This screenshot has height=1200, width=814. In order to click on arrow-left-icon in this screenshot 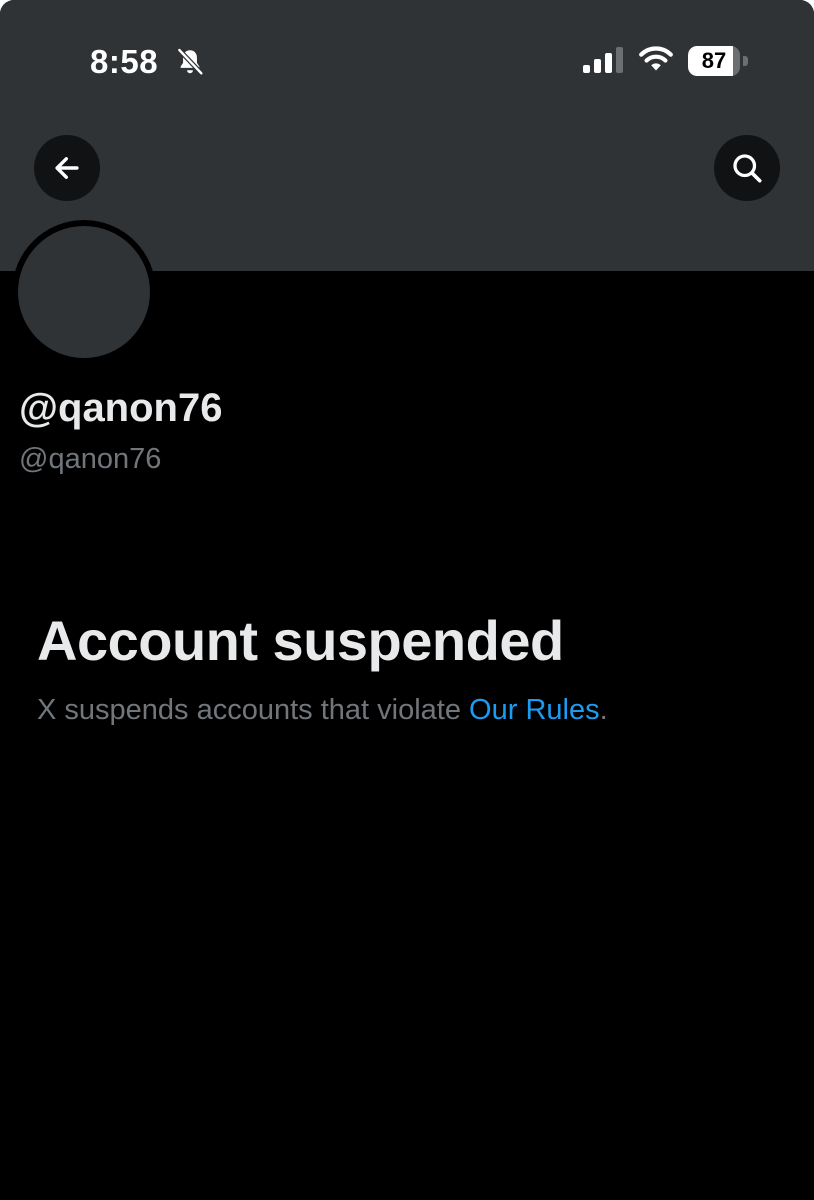, I will do `click(67, 168)`.